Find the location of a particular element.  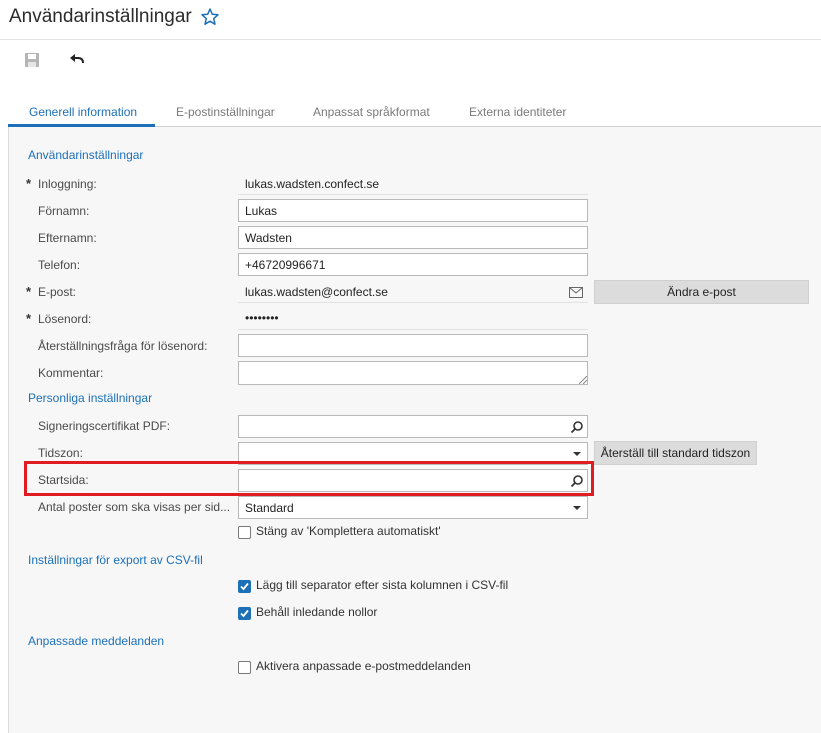

disable-autocomplete-label: Stäng av 'Komplettera automatiskt' is located at coordinates (348, 531).